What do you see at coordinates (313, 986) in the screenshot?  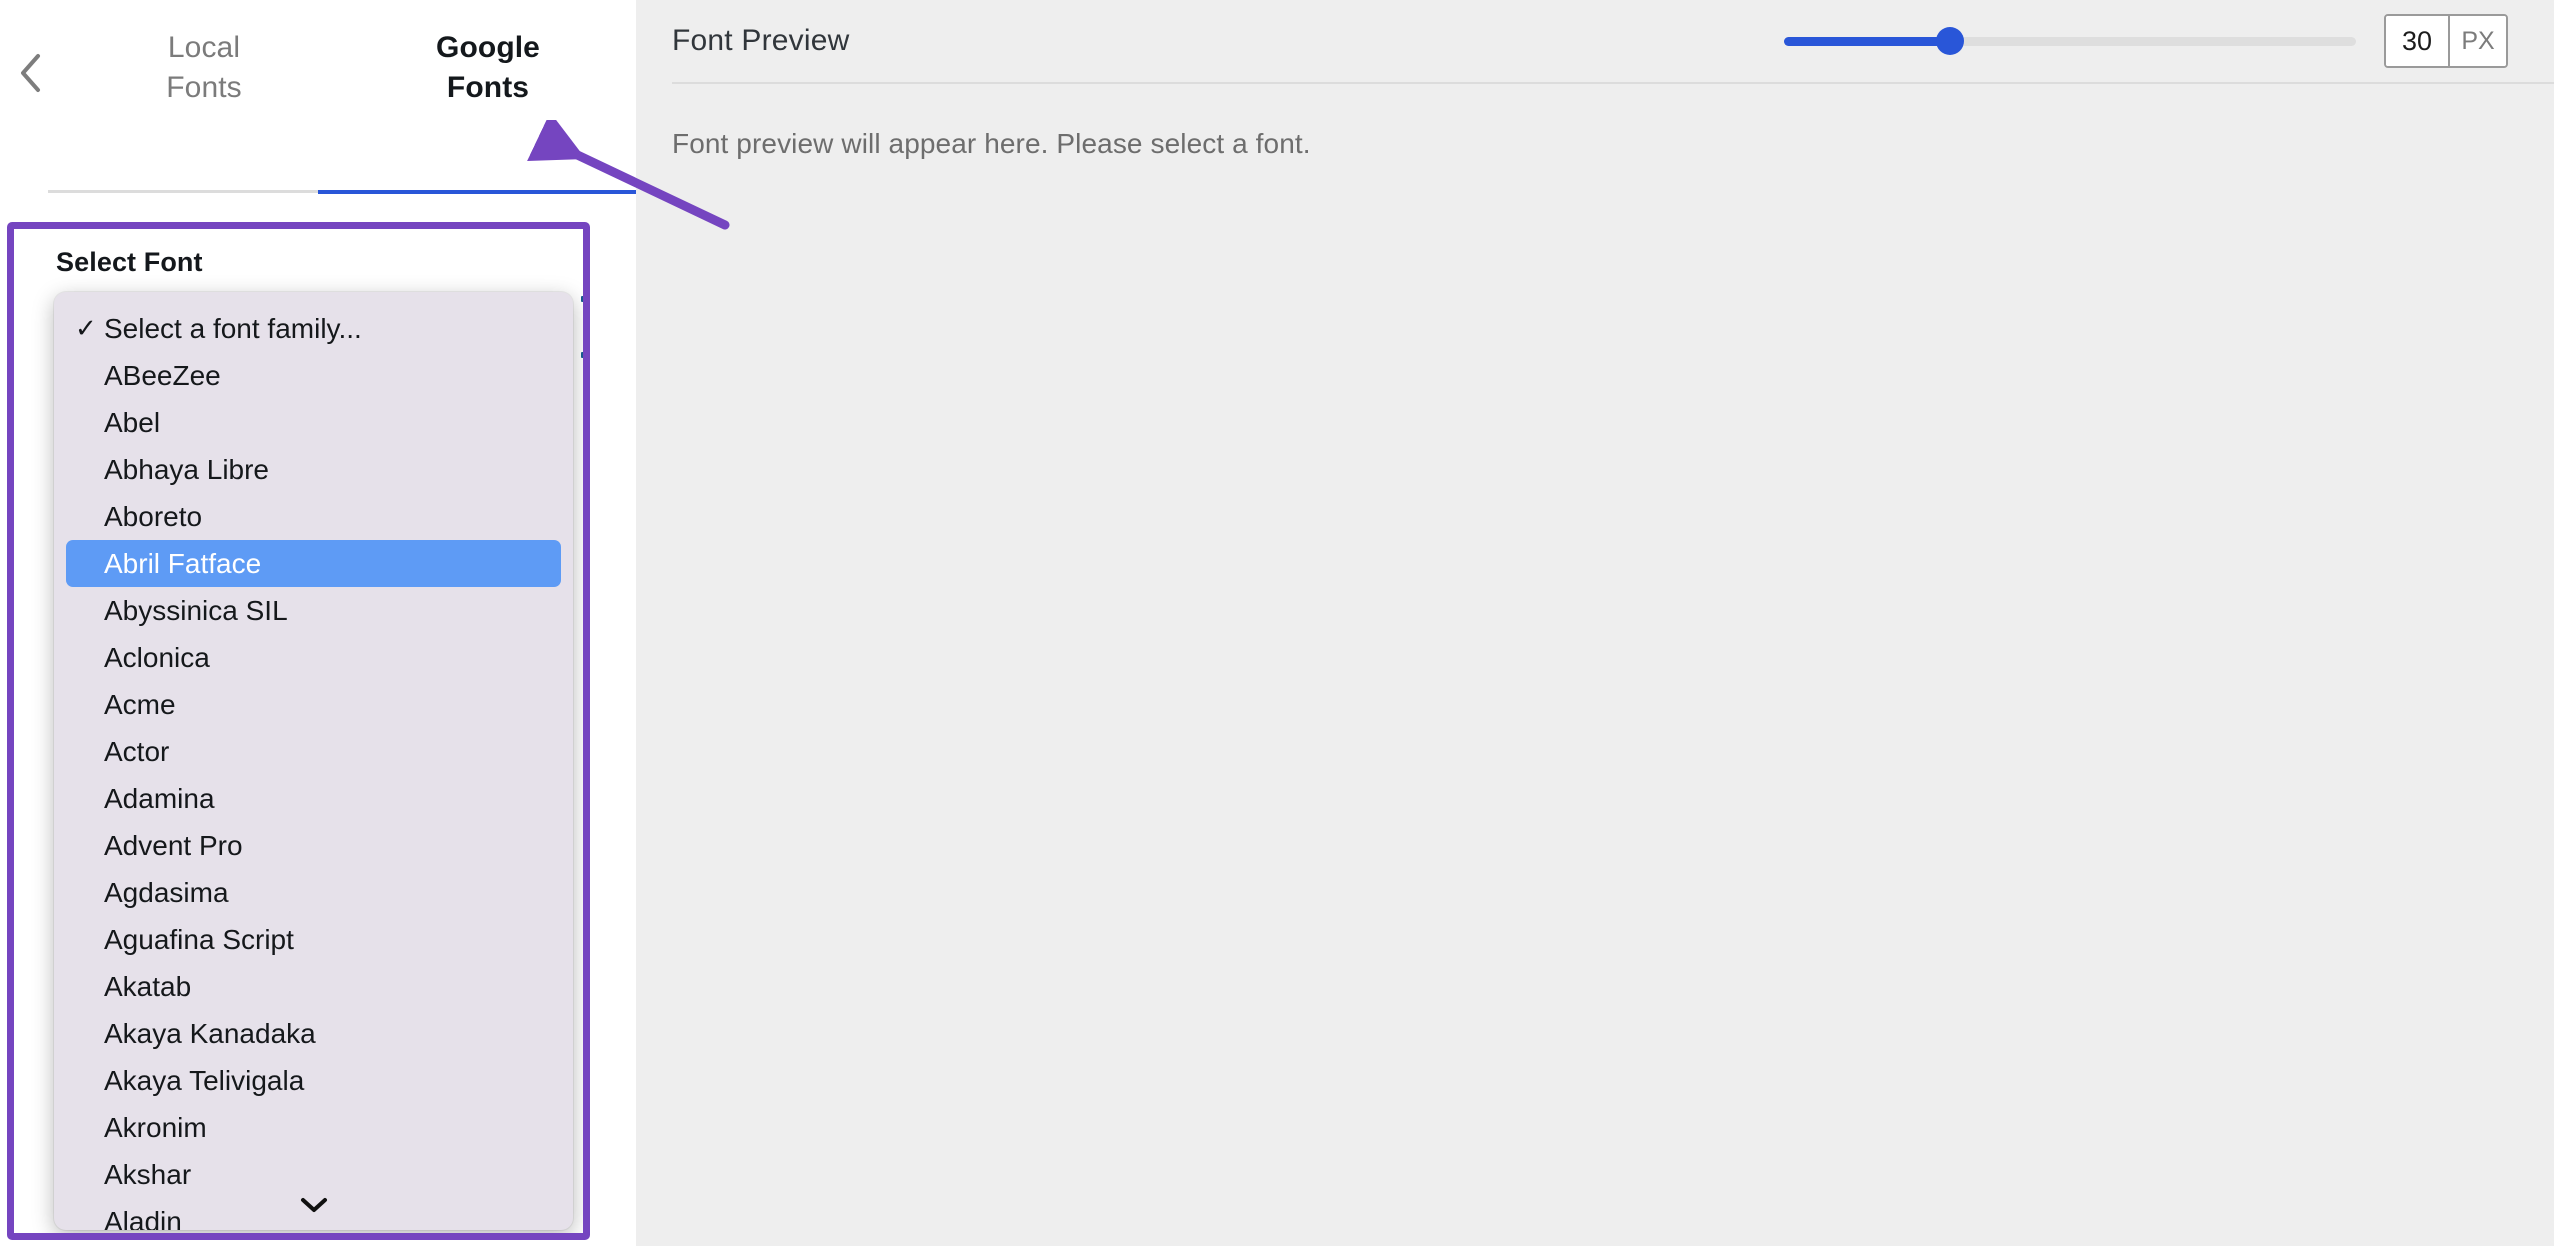 I see `list-item: Akatab` at bounding box center [313, 986].